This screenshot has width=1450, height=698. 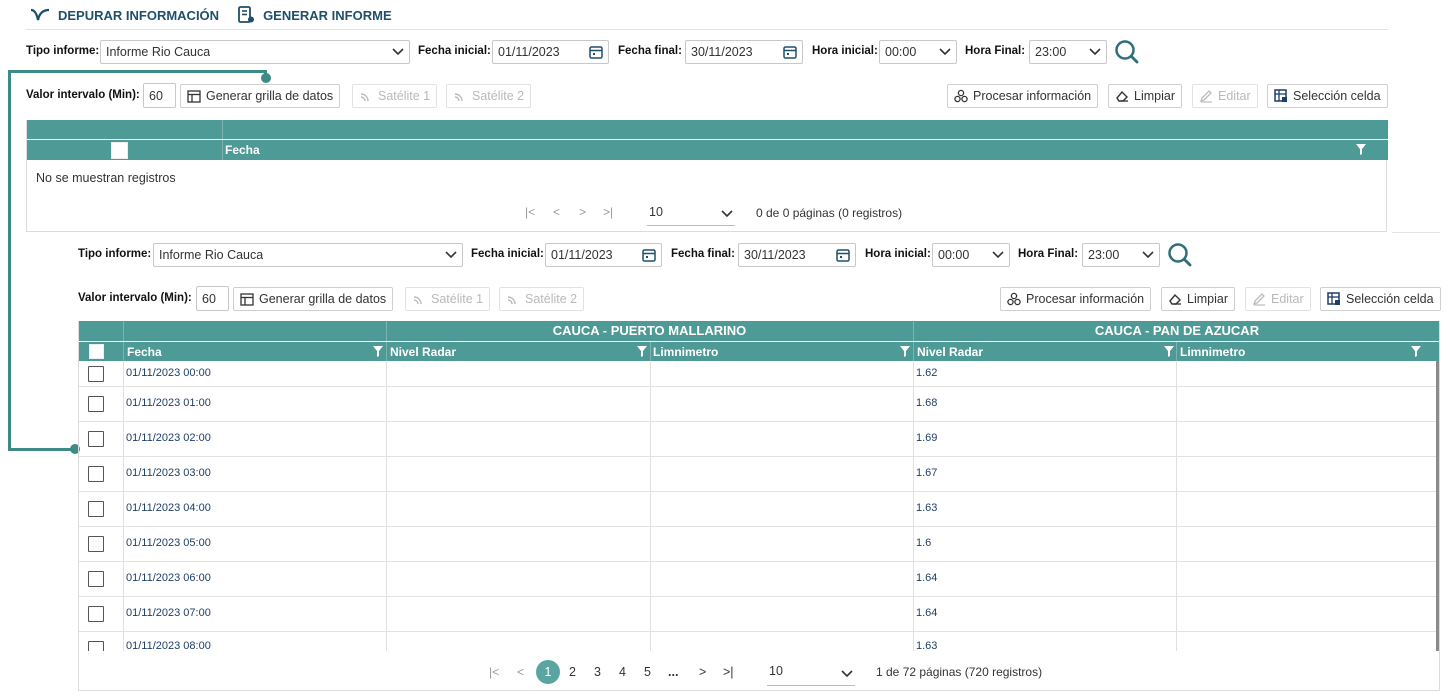 What do you see at coordinates (168, 613) in the screenshot?
I see `cell-fecha: 01/11/2023 07:00` at bounding box center [168, 613].